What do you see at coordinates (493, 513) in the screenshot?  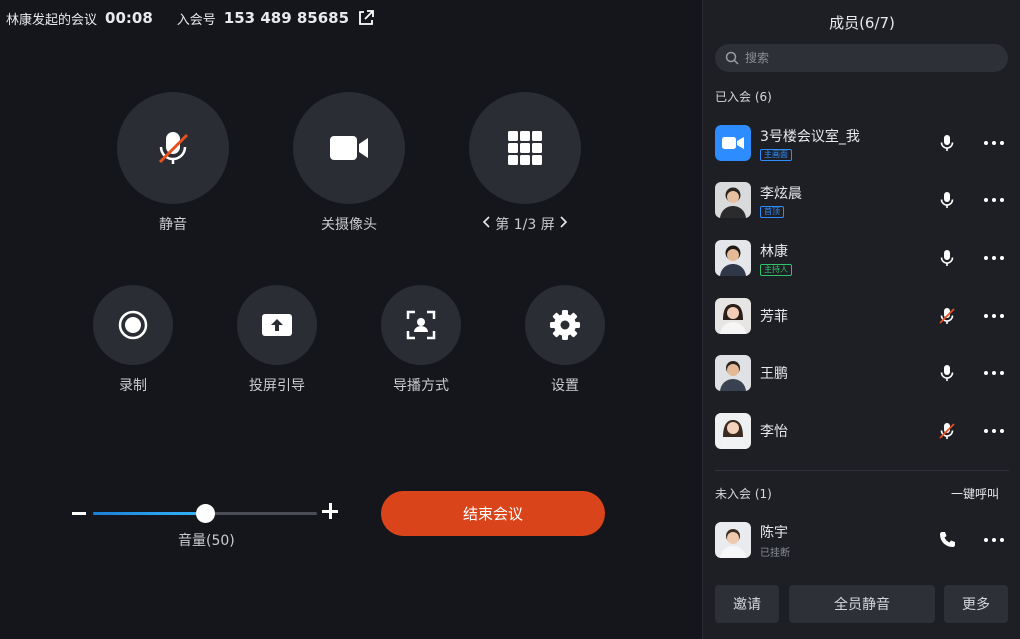 I see `end-meeting-button: 结束会议` at bounding box center [493, 513].